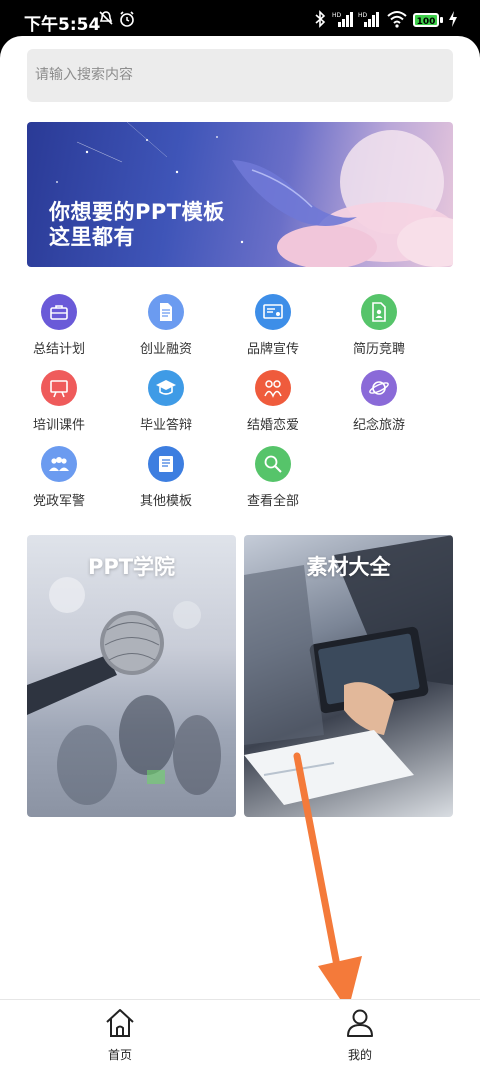 The height and width of the screenshot is (1067, 480). I want to click on ppt-academy-card: PPT学院, so click(131, 676).